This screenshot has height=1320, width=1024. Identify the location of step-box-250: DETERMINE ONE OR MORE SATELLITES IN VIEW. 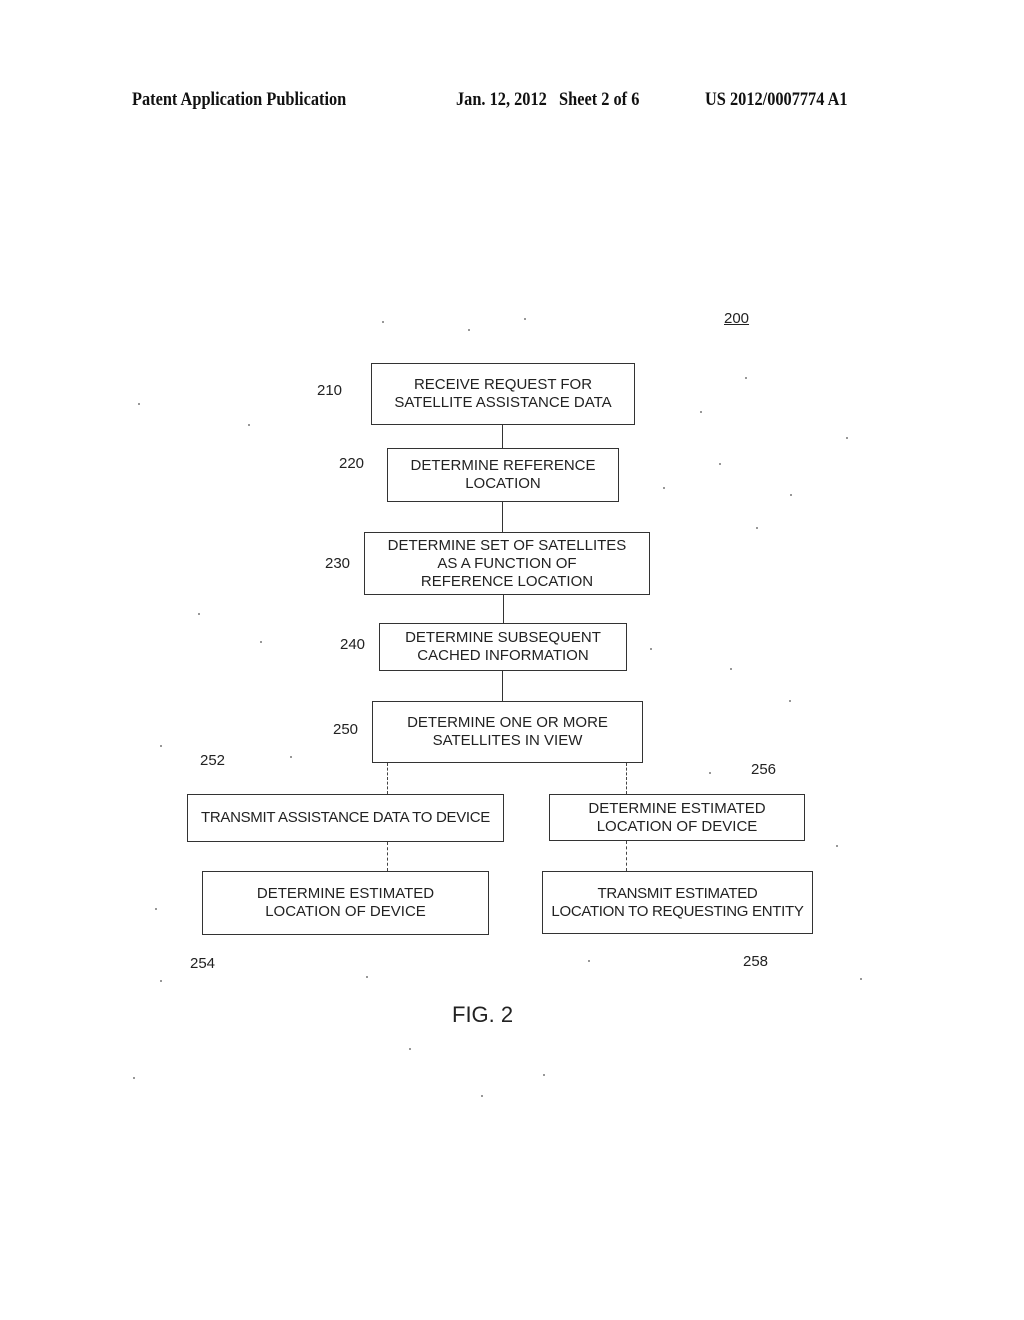
(507, 732).